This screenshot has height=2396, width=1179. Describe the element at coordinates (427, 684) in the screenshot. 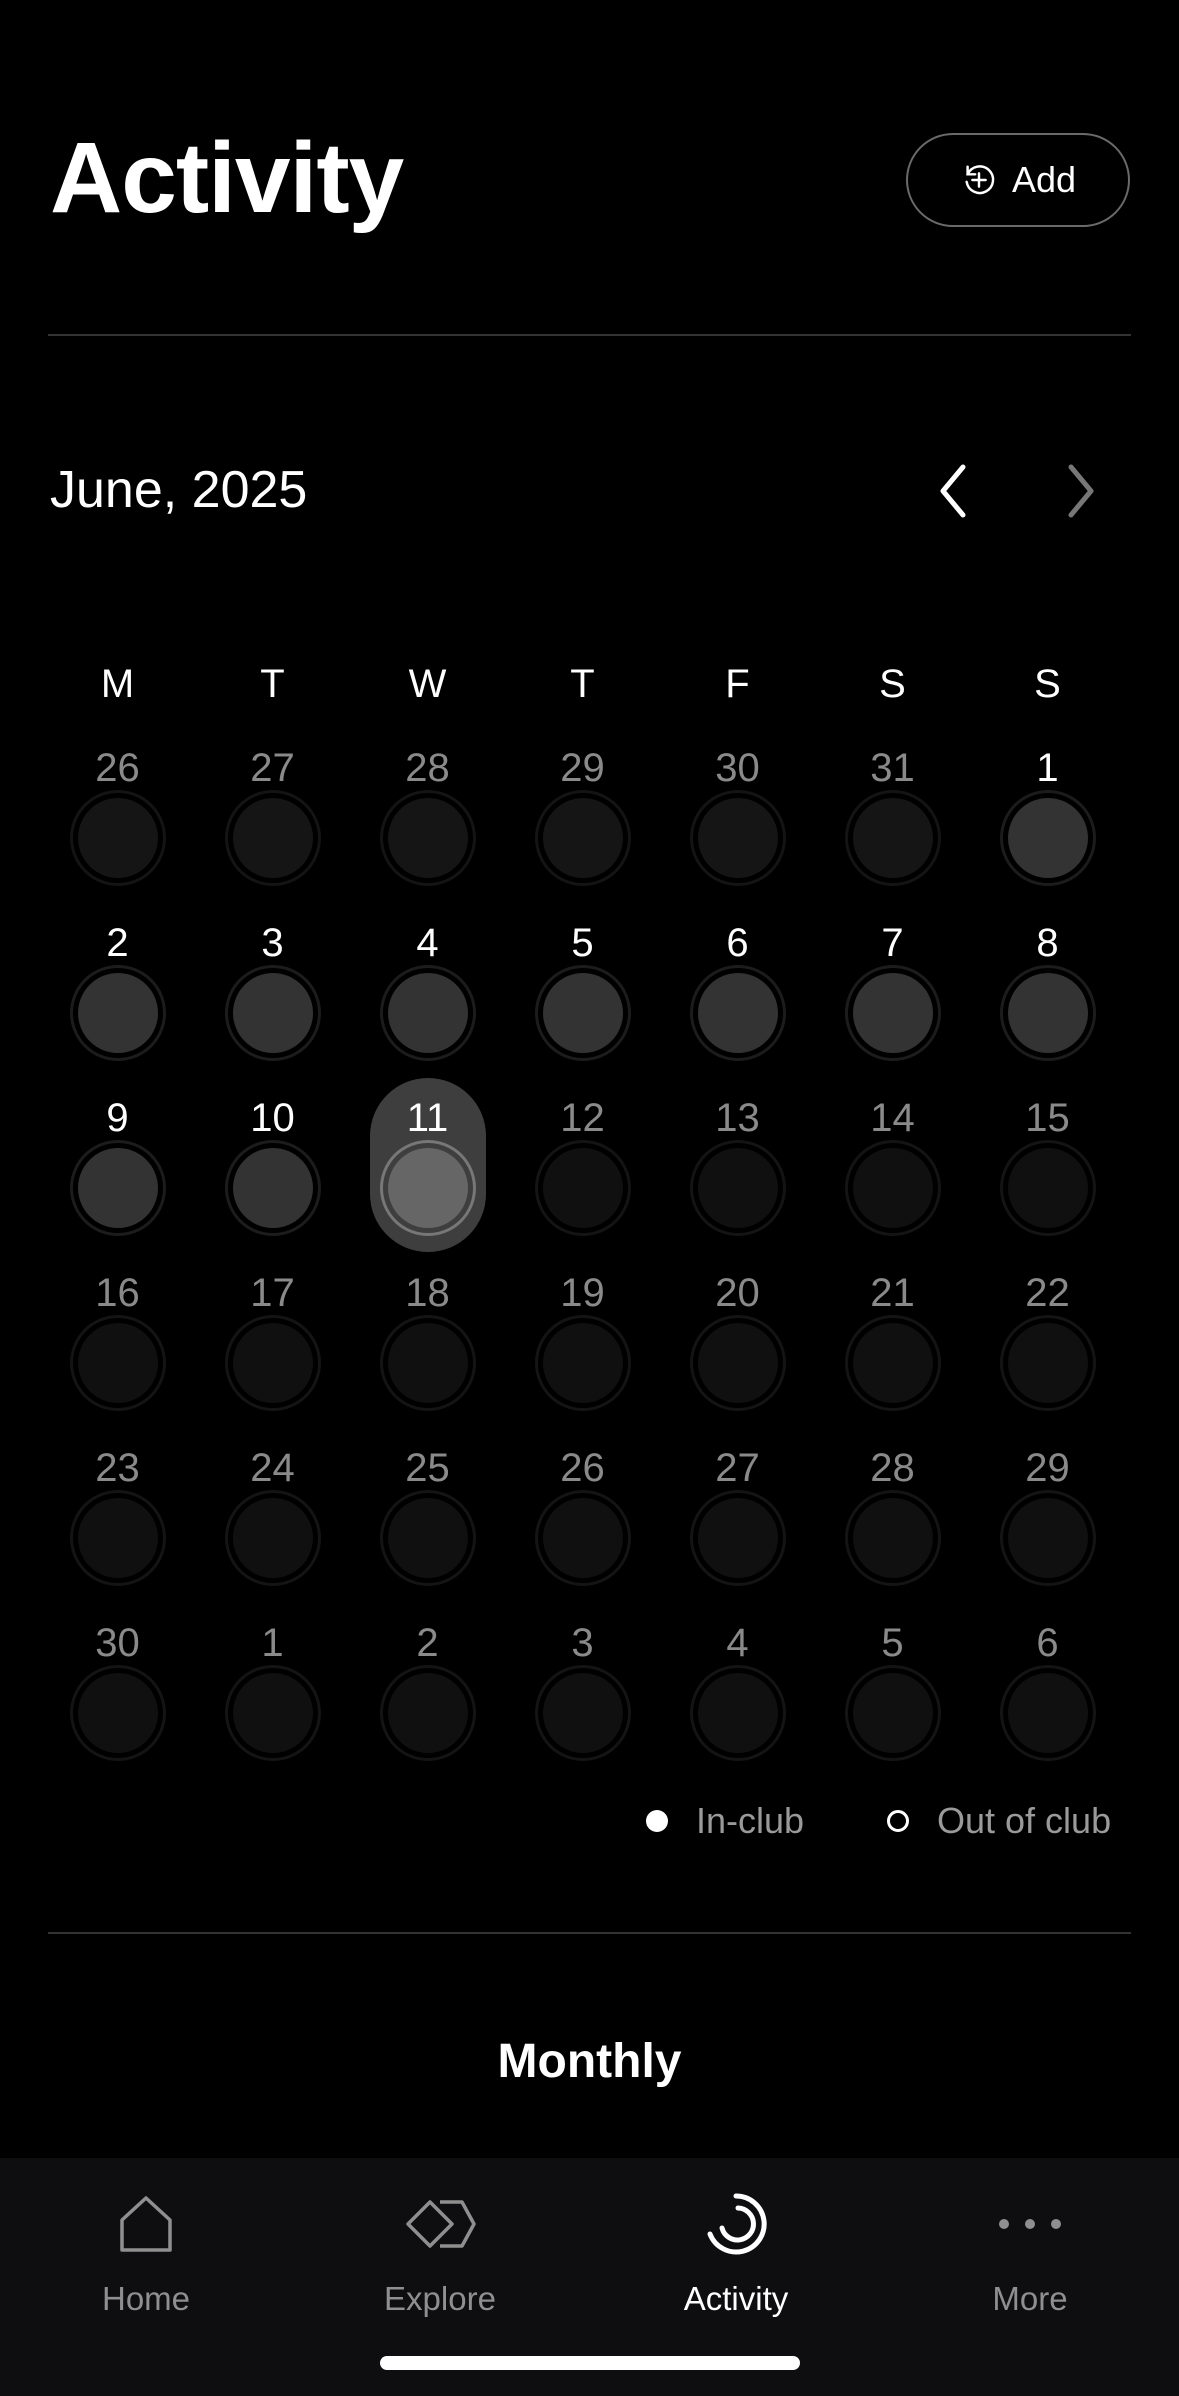

I see `weekday-label: W` at that location.